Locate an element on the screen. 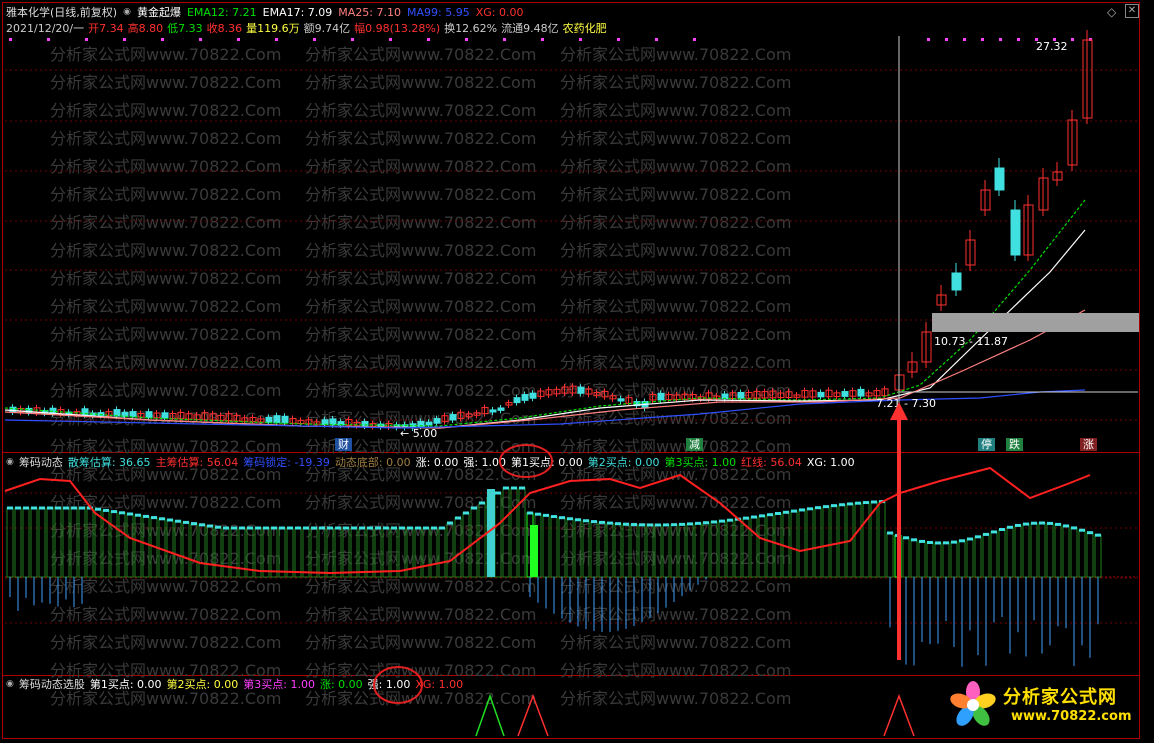  chip-field-0: 散筹估算: 36.65 is located at coordinates (109, 462).